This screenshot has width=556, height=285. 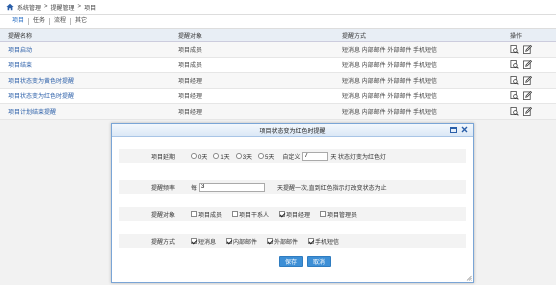 I want to click on deadline-row: 项目延期 0天 1天 3天 5天 自定义 天 状态灯变为红色灯, so click(x=292, y=156).